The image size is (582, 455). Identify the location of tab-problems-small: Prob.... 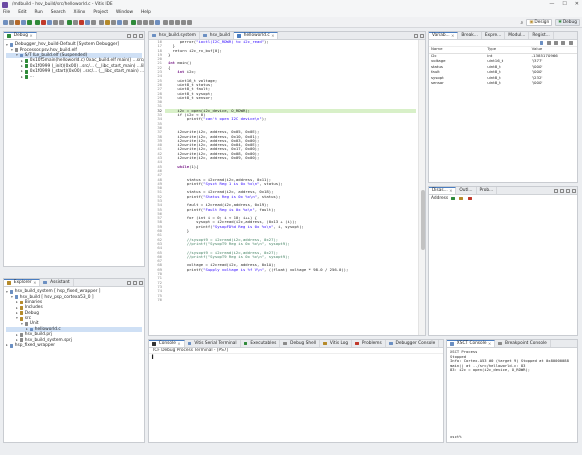
(487, 190).